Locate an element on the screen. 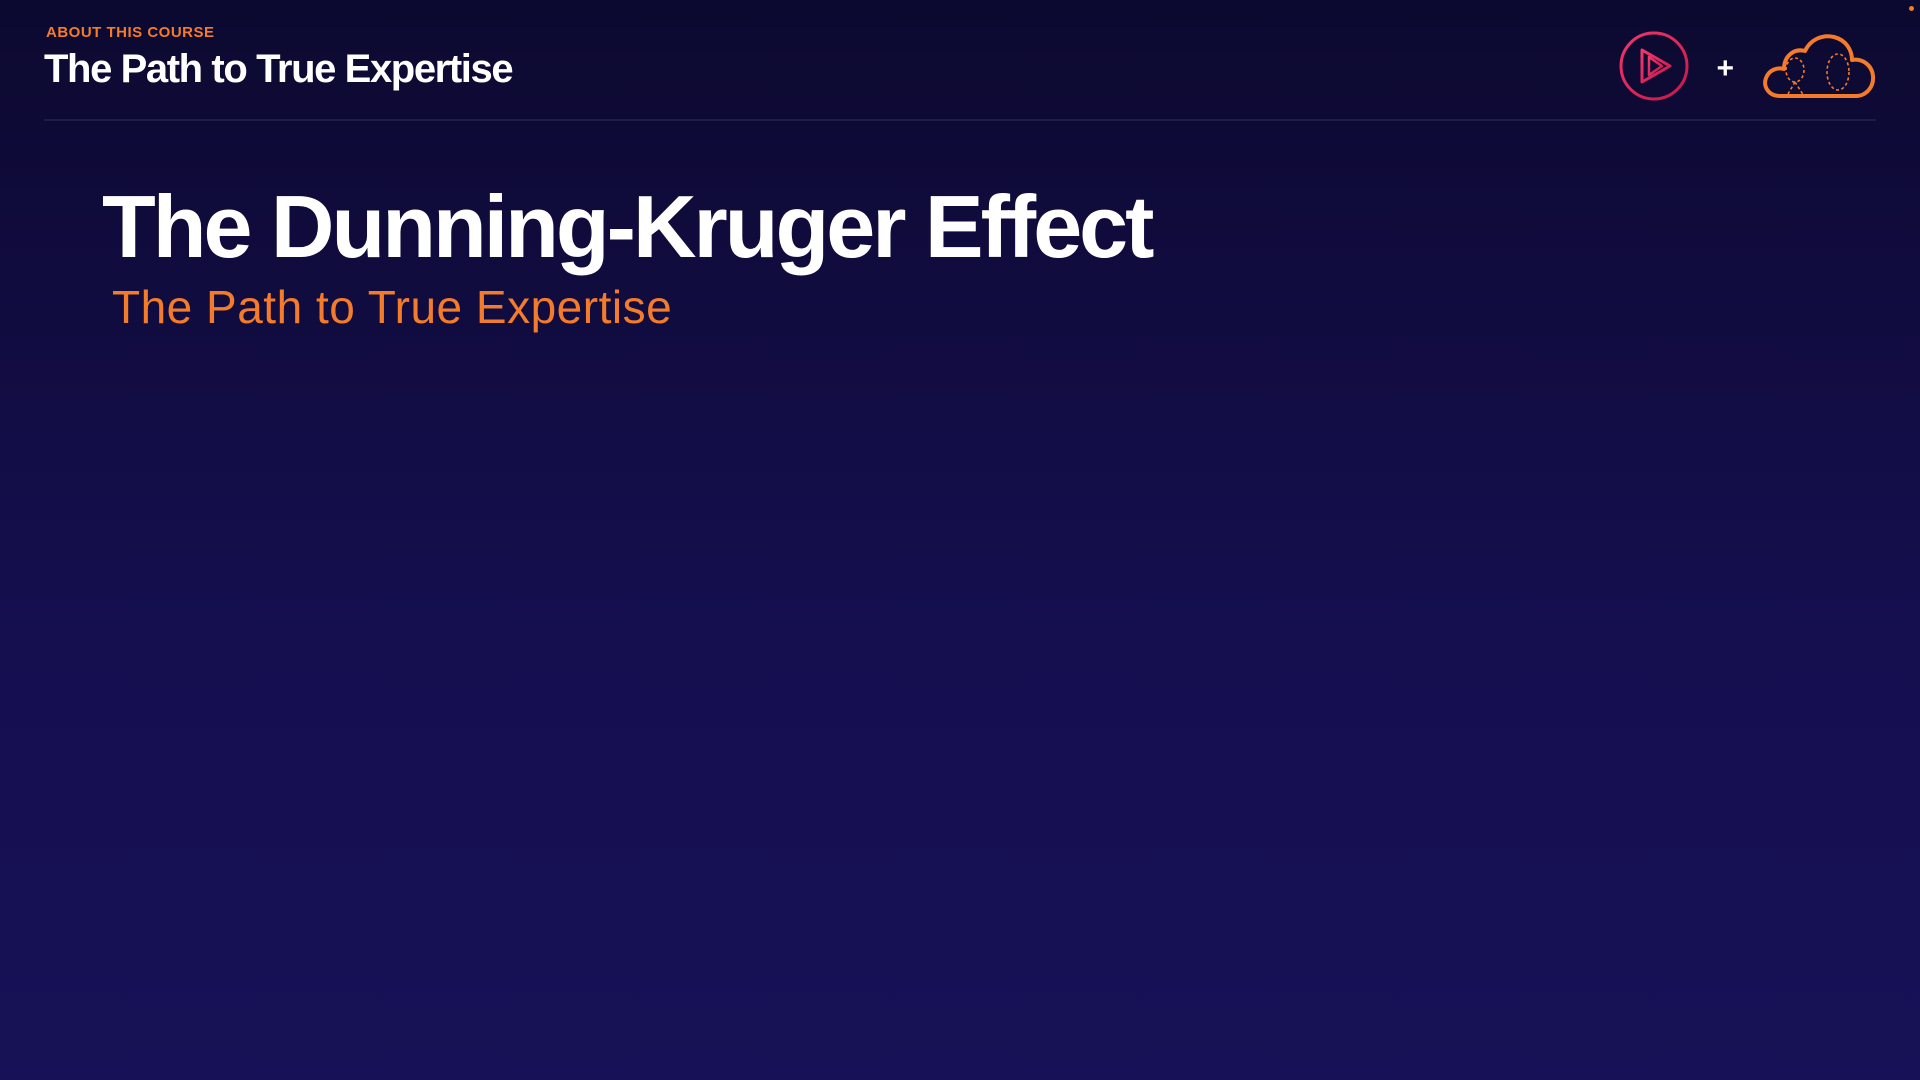 The height and width of the screenshot is (1080, 1920). header-divider is located at coordinates (960, 120).